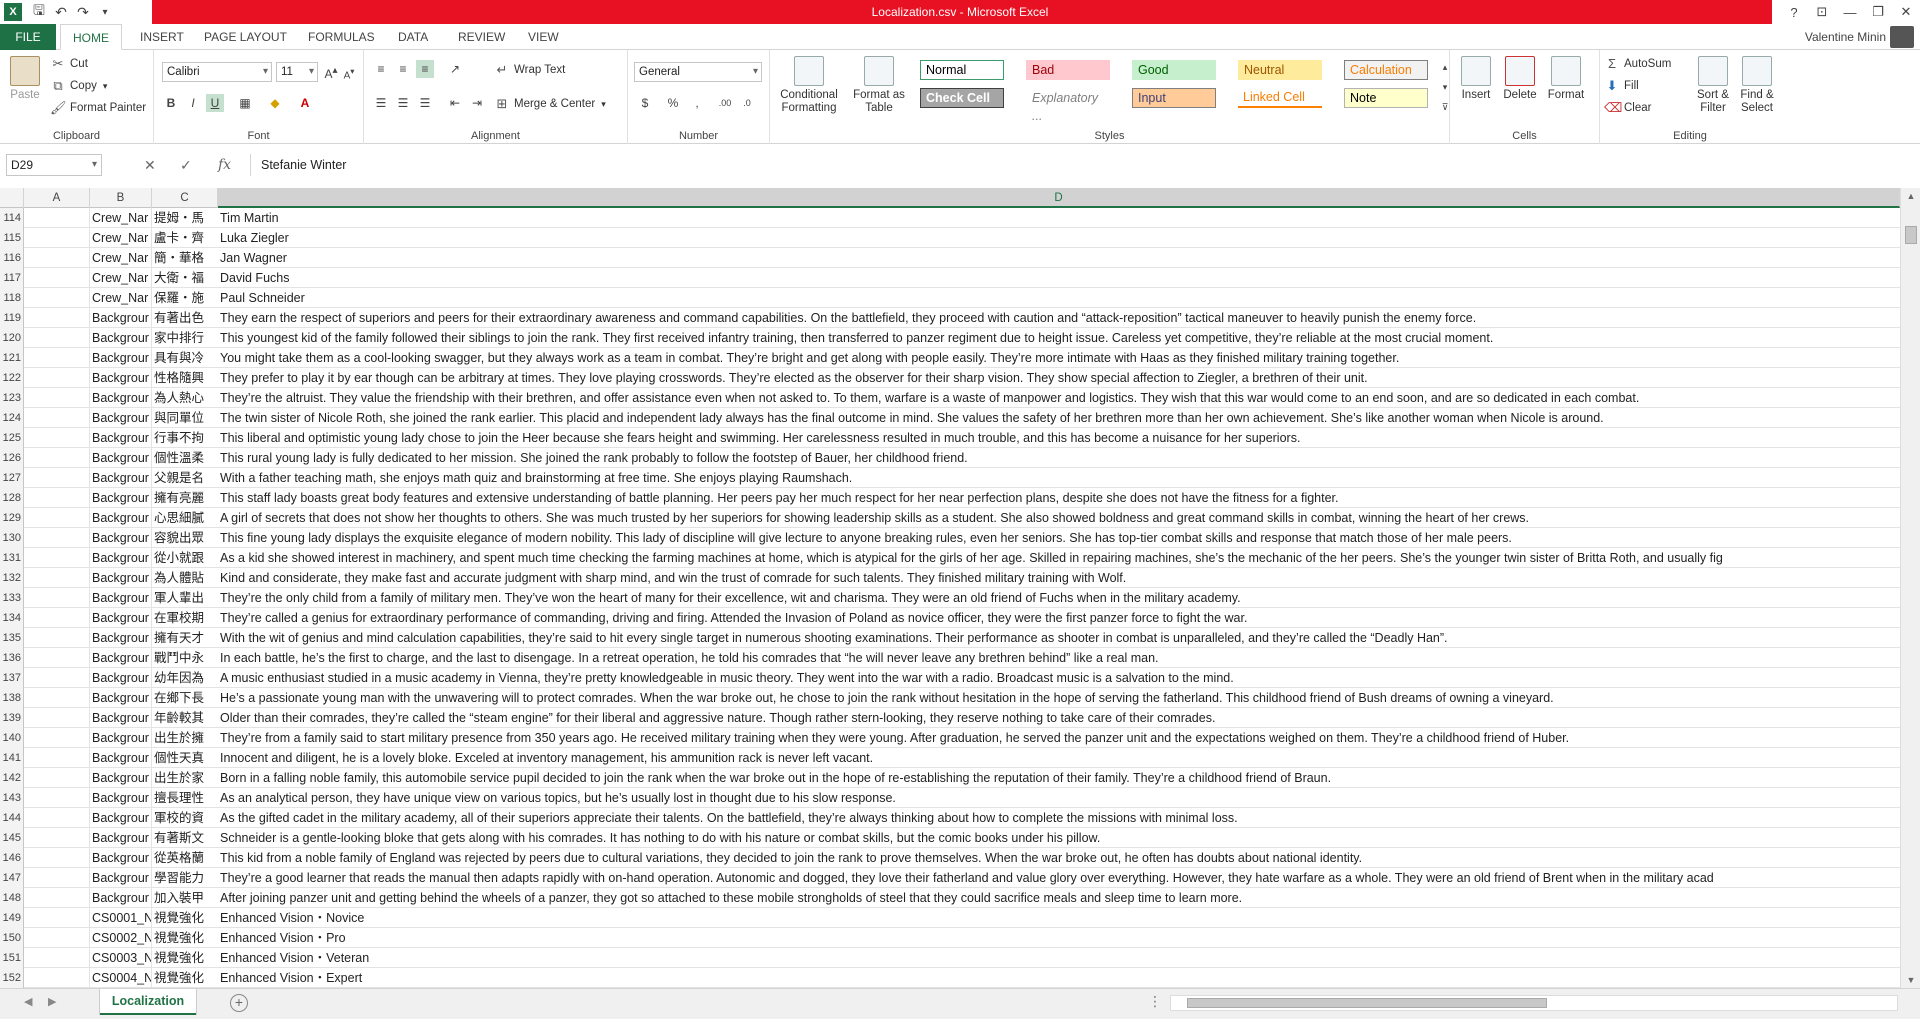 The height and width of the screenshot is (1019, 1920). What do you see at coordinates (52, 1001) in the screenshot?
I see `next-sheet-icon: ▶` at bounding box center [52, 1001].